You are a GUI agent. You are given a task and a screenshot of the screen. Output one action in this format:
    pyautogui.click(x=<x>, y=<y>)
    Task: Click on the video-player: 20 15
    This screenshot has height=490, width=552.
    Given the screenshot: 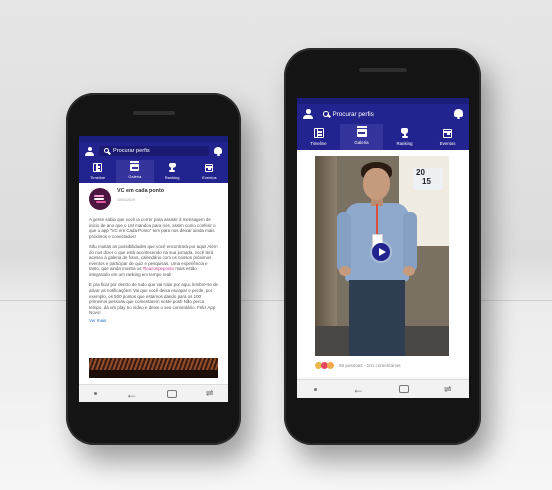 What is the action you would take?
    pyautogui.click(x=382, y=256)
    